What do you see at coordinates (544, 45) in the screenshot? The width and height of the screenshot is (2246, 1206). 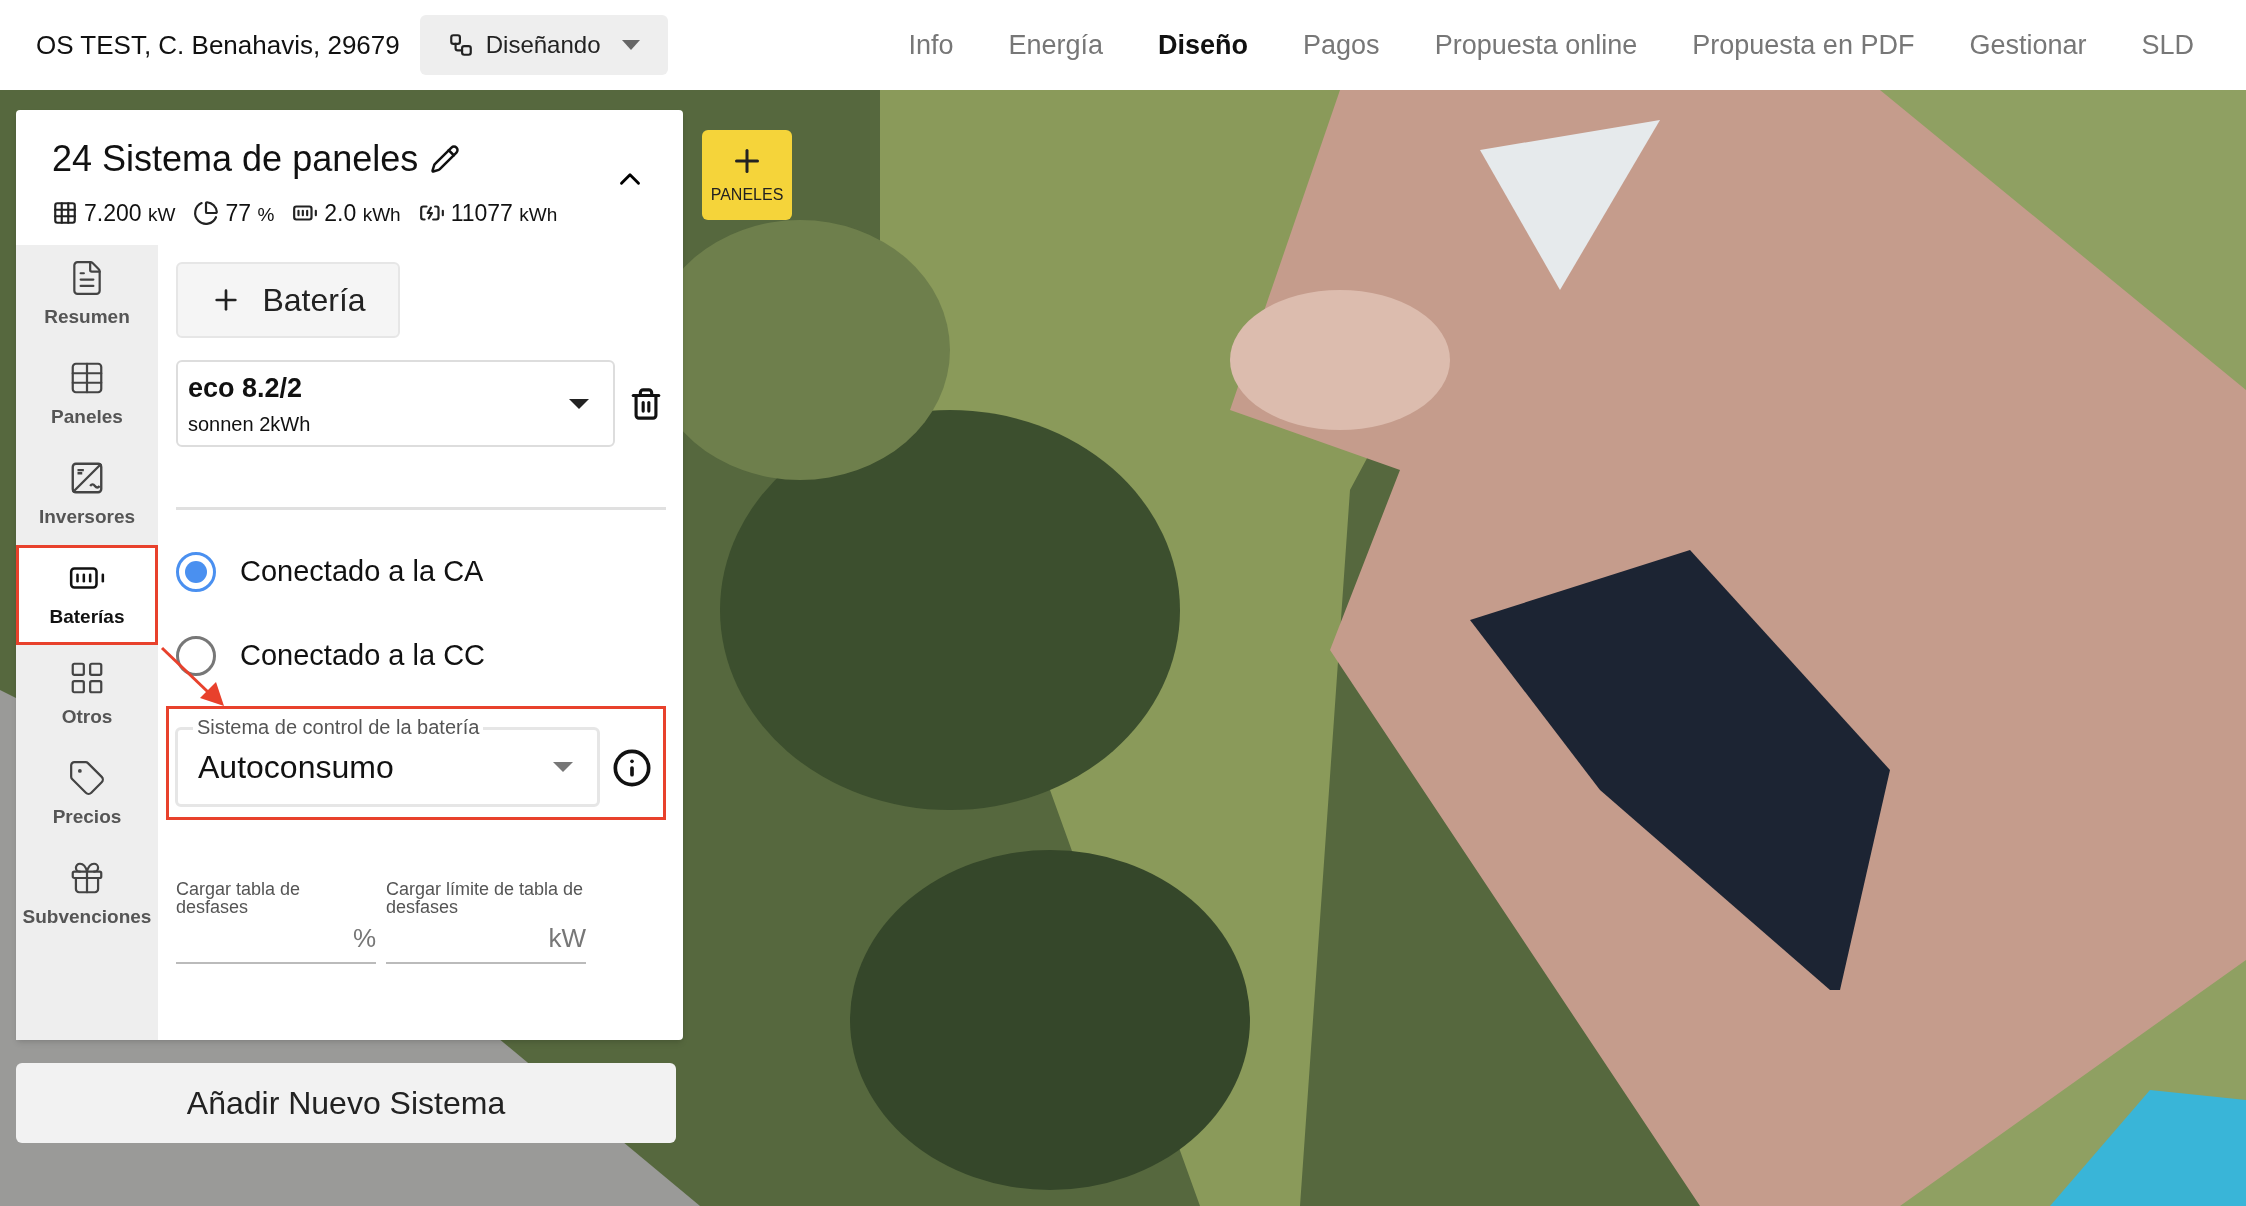 I see `status-dropdown: Diseñando` at bounding box center [544, 45].